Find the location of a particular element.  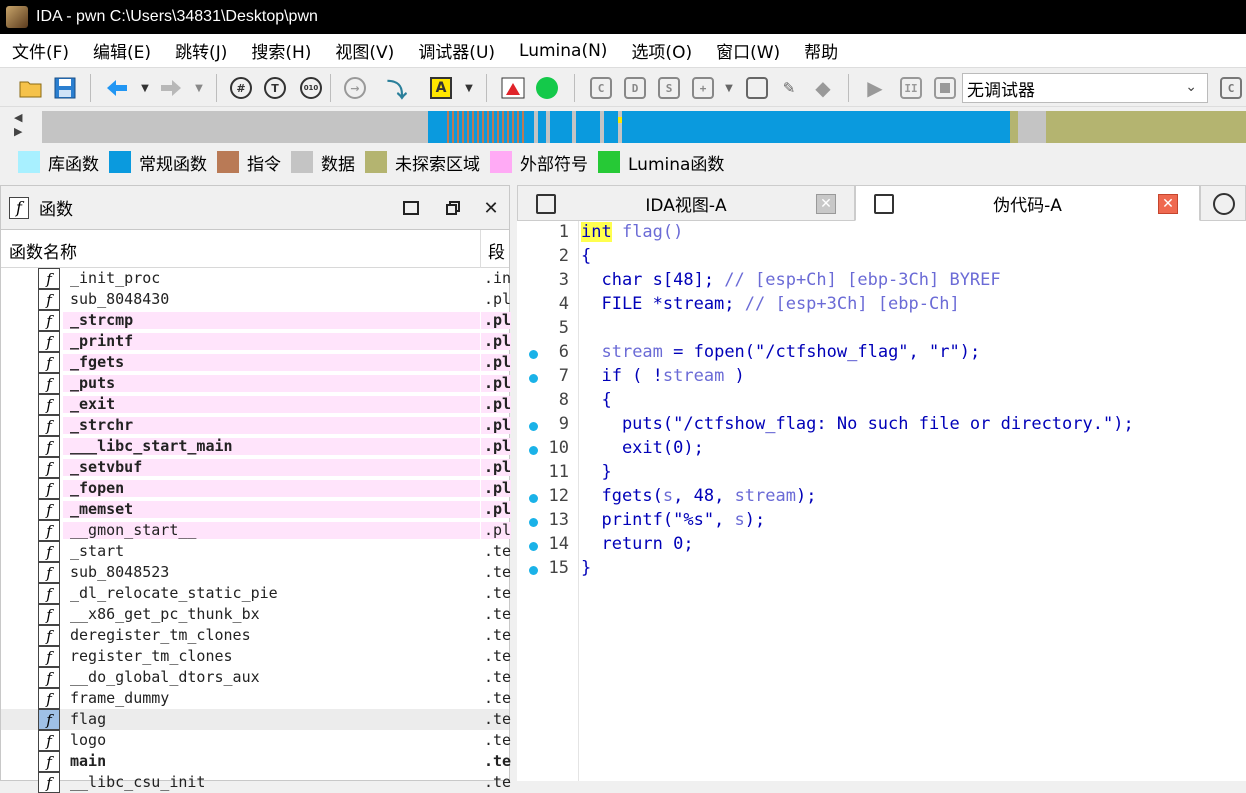

forward-arrow-icon is located at coordinates (171, 88).